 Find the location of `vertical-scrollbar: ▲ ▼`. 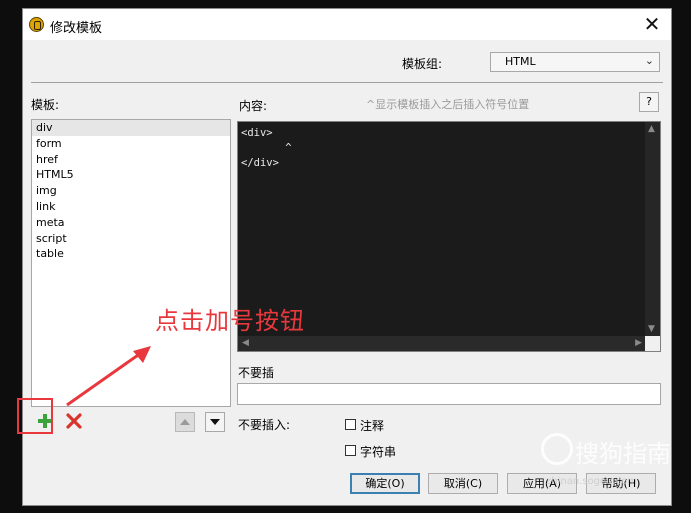

vertical-scrollbar: ▲ ▼ is located at coordinates (652, 229).